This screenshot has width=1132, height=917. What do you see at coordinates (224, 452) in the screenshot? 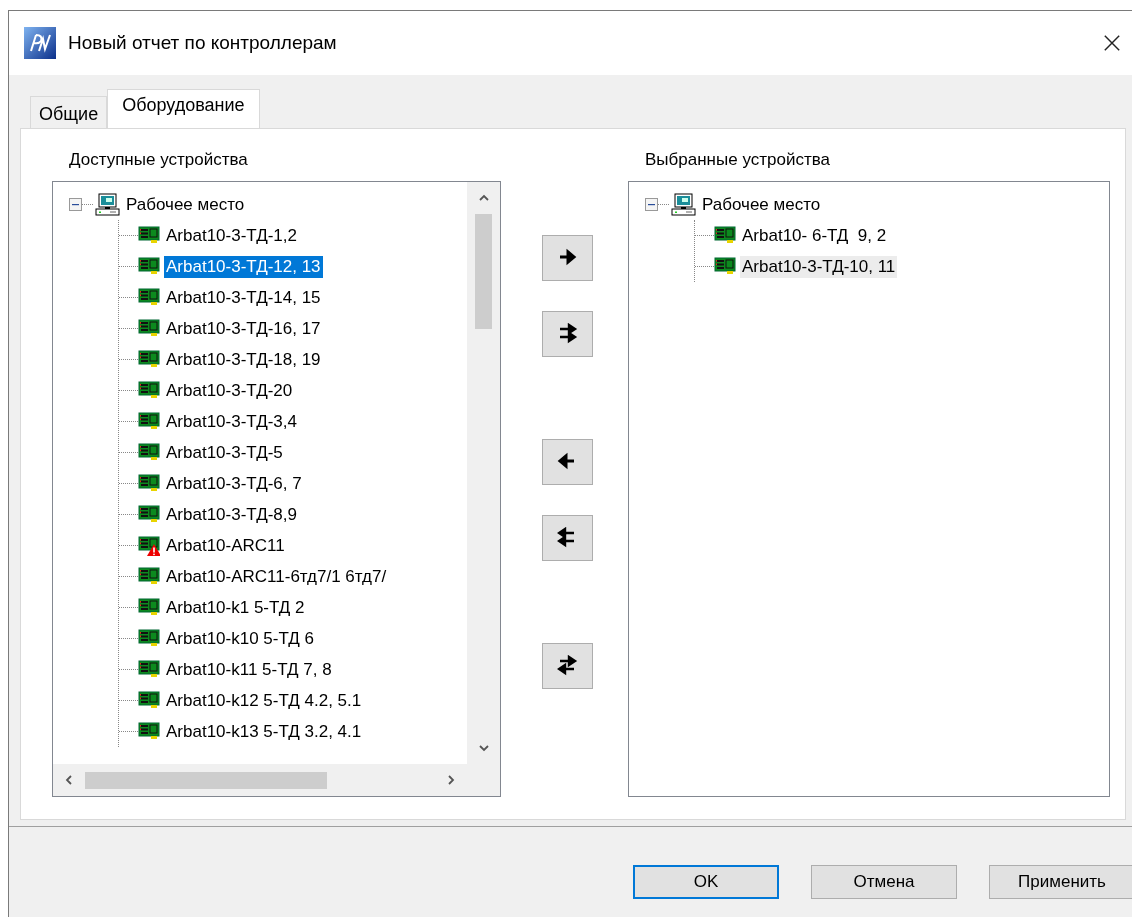
I see `tree-item: Arbat10-3-ТД-5` at bounding box center [224, 452].